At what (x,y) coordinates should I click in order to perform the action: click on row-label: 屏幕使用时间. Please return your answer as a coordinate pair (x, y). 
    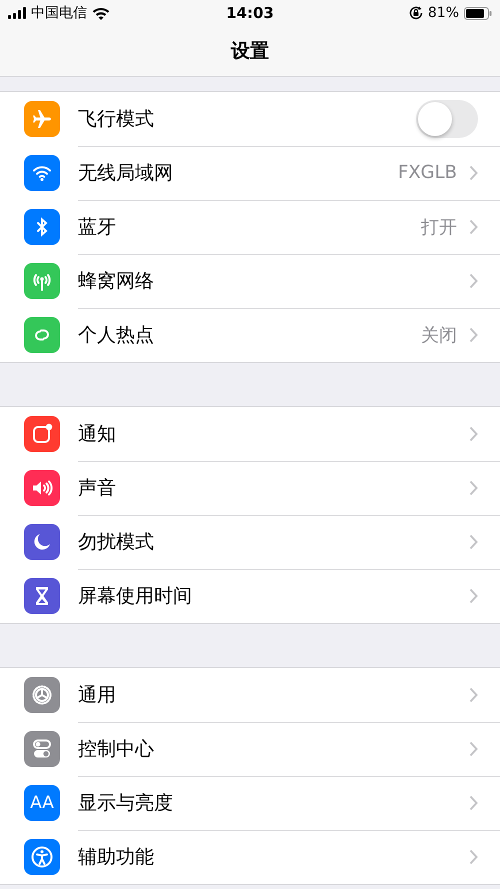
    Looking at the image, I should click on (135, 596).